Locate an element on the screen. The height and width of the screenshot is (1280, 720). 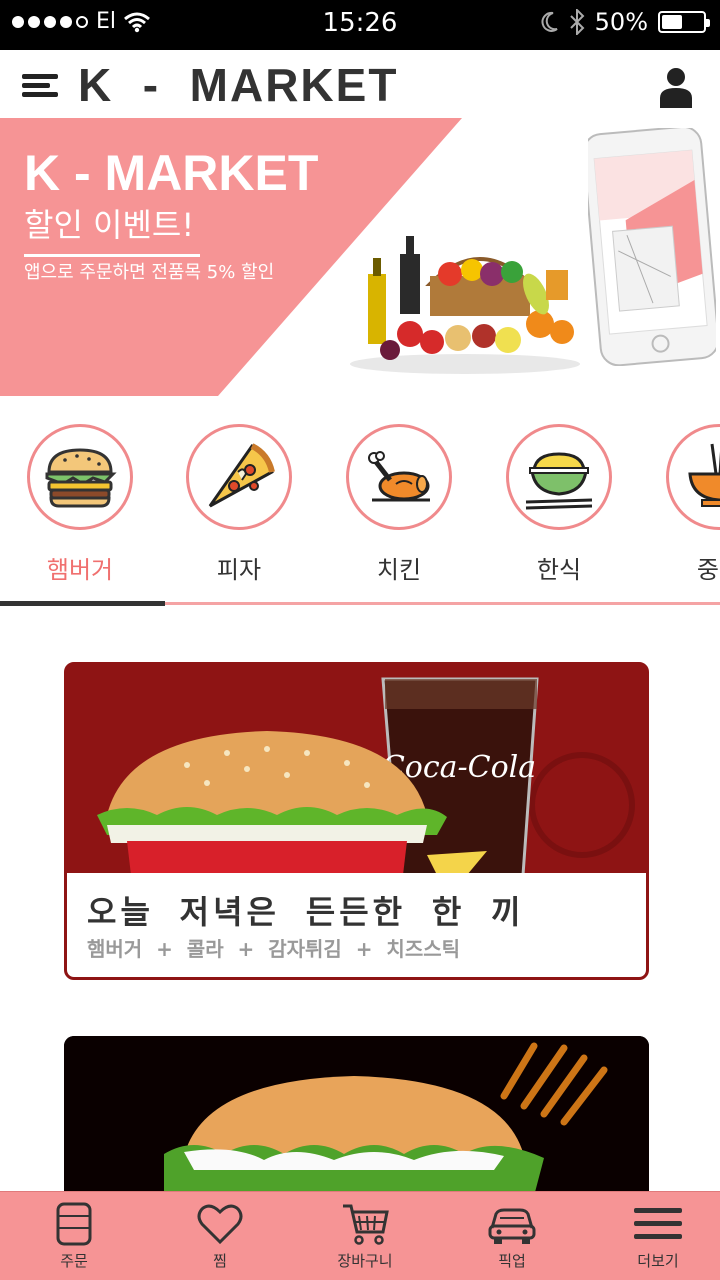
card-title: 오늘 저녁은 든든한 한 끼 is located at coordinates (306, 912).